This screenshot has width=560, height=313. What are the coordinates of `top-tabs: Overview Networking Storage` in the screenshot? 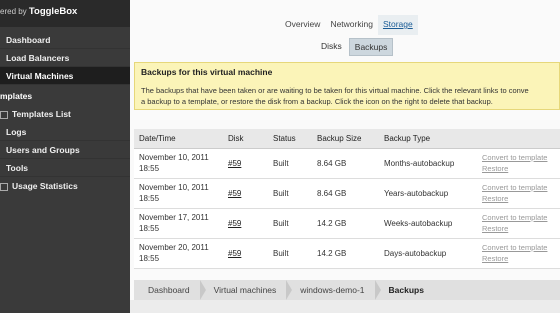 It's located at (349, 25).